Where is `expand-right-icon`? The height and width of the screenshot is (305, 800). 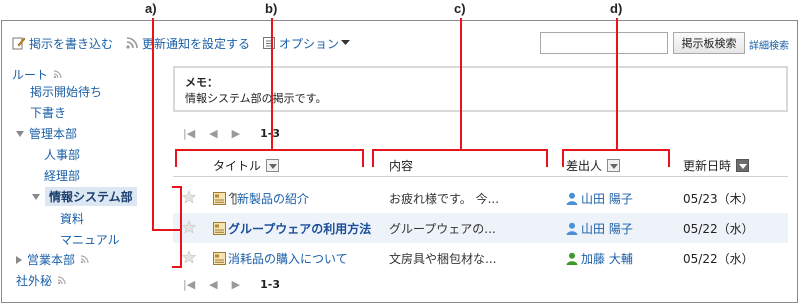
expand-right-icon is located at coordinates (19, 259).